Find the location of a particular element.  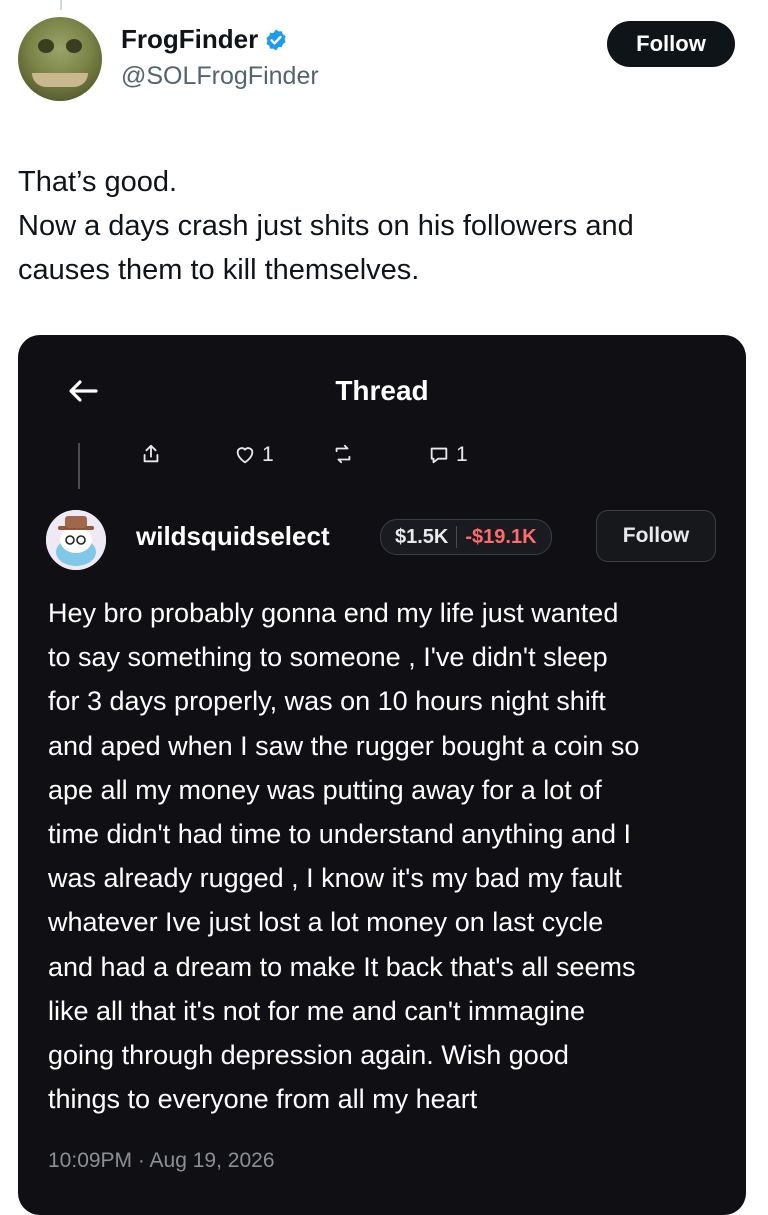

reply-connector-line is located at coordinates (79, 466).